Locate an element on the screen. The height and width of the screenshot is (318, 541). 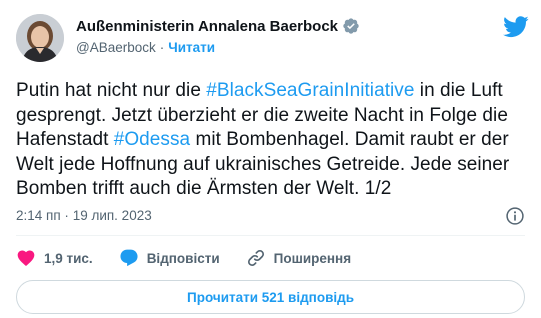
divider is located at coordinates (270, 235).